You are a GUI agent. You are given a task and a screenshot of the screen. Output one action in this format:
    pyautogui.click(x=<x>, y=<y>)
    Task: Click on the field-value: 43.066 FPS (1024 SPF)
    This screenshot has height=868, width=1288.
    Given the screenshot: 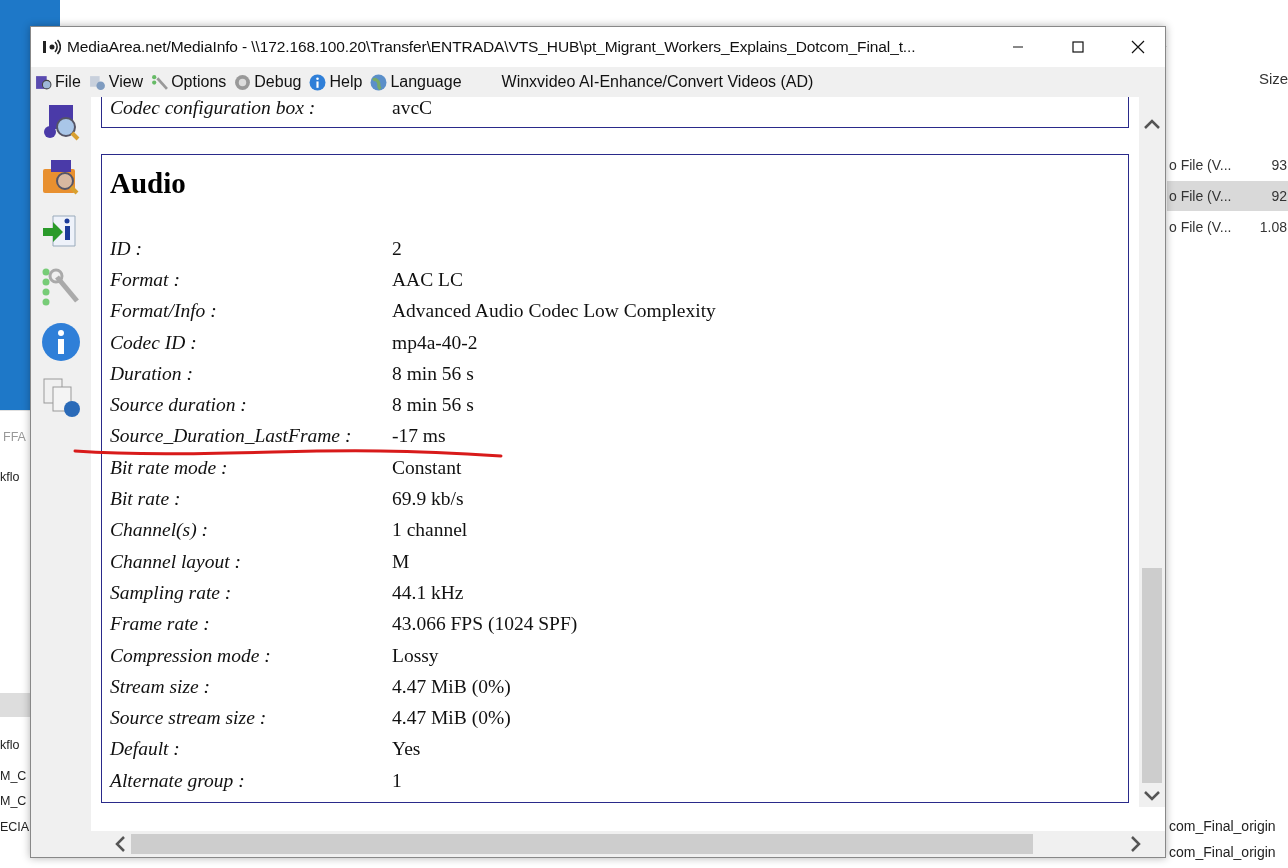 What is the action you would take?
    pyautogui.click(x=485, y=624)
    